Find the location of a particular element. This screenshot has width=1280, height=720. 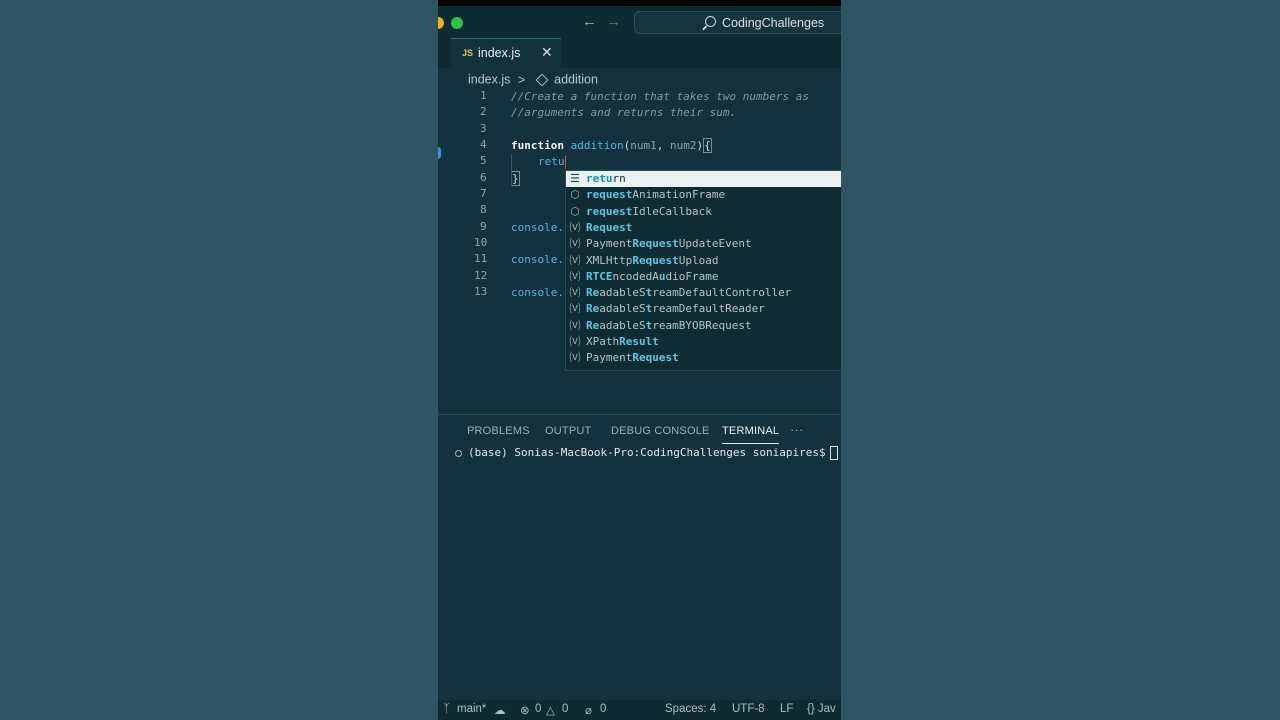

search-icon is located at coordinates (710, 21).